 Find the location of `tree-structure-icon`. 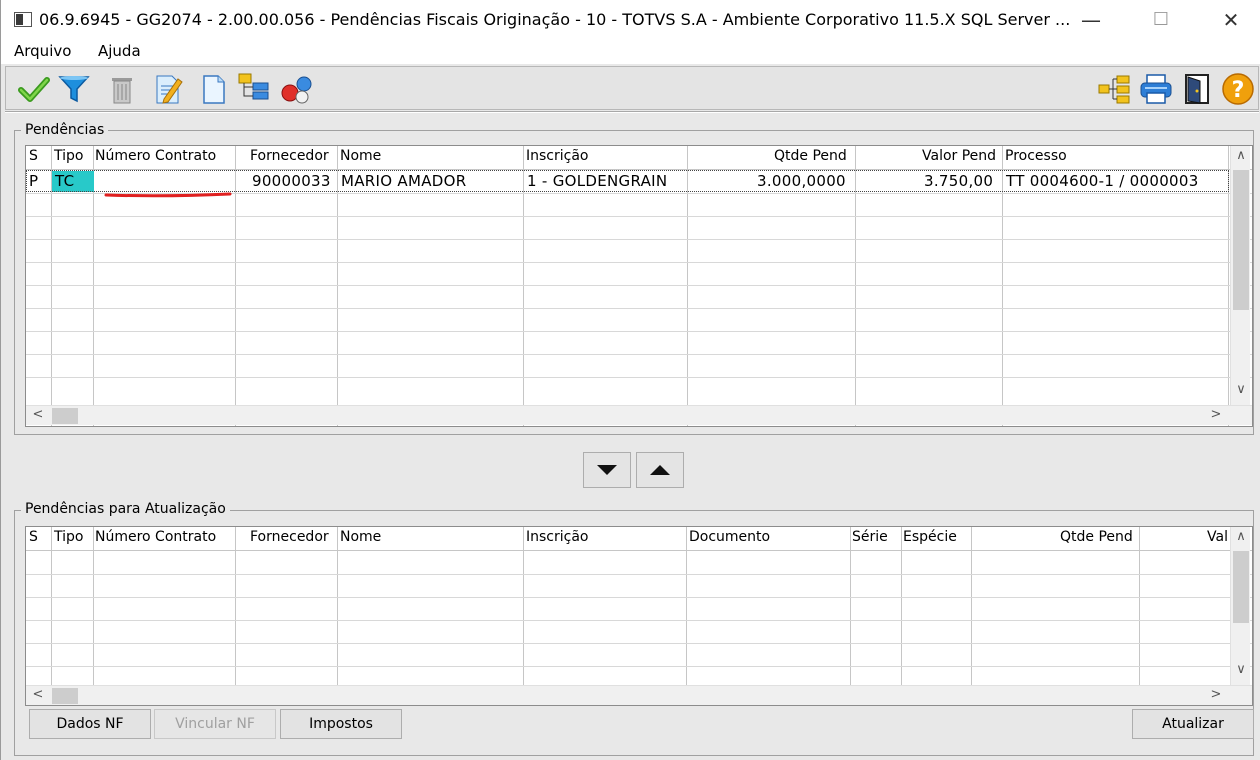

tree-structure-icon is located at coordinates (254, 89).